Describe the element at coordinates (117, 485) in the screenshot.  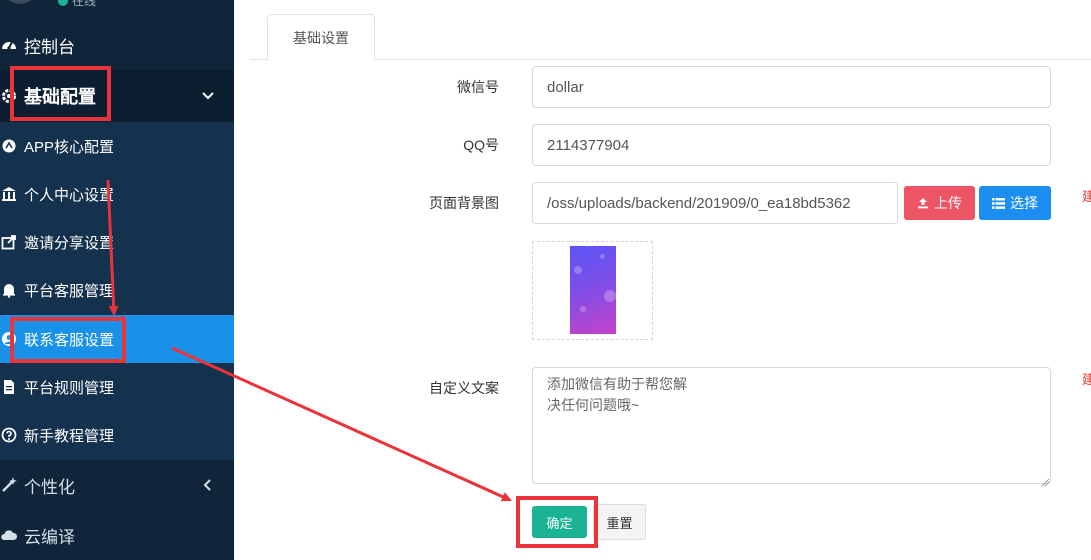
I see `sidebar-item-personalize: 个性化` at that location.